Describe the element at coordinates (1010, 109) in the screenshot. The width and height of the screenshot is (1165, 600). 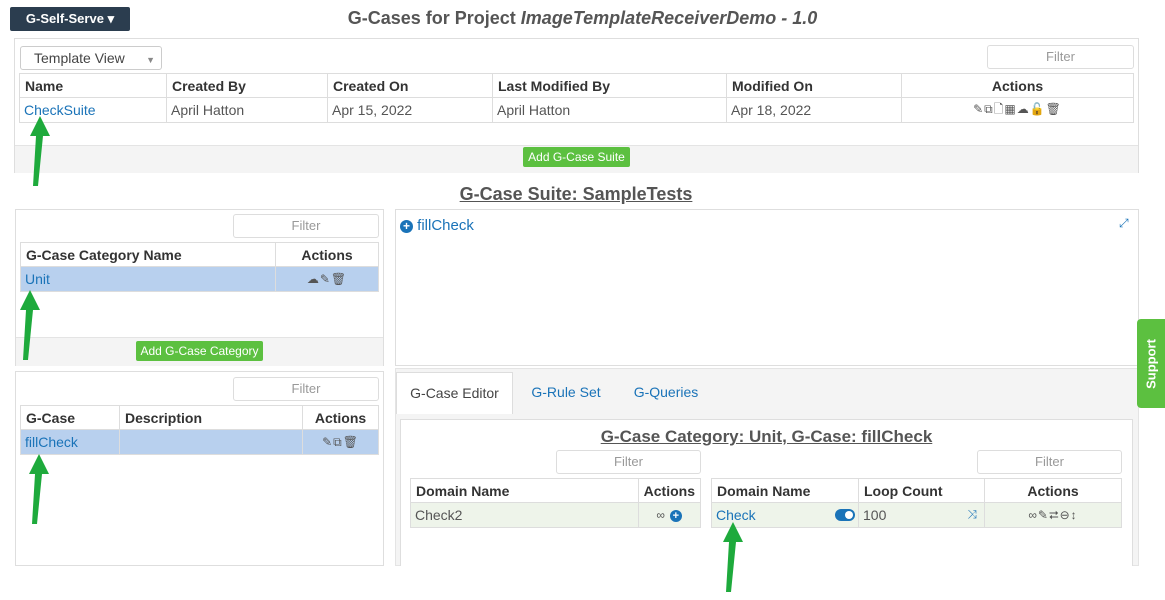
I see `export-icon: ▦` at that location.